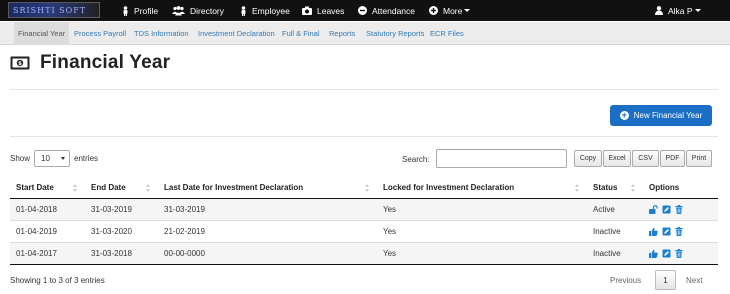  Describe the element at coordinates (108, 188) in the screenshot. I see `column-label: End Date` at that location.